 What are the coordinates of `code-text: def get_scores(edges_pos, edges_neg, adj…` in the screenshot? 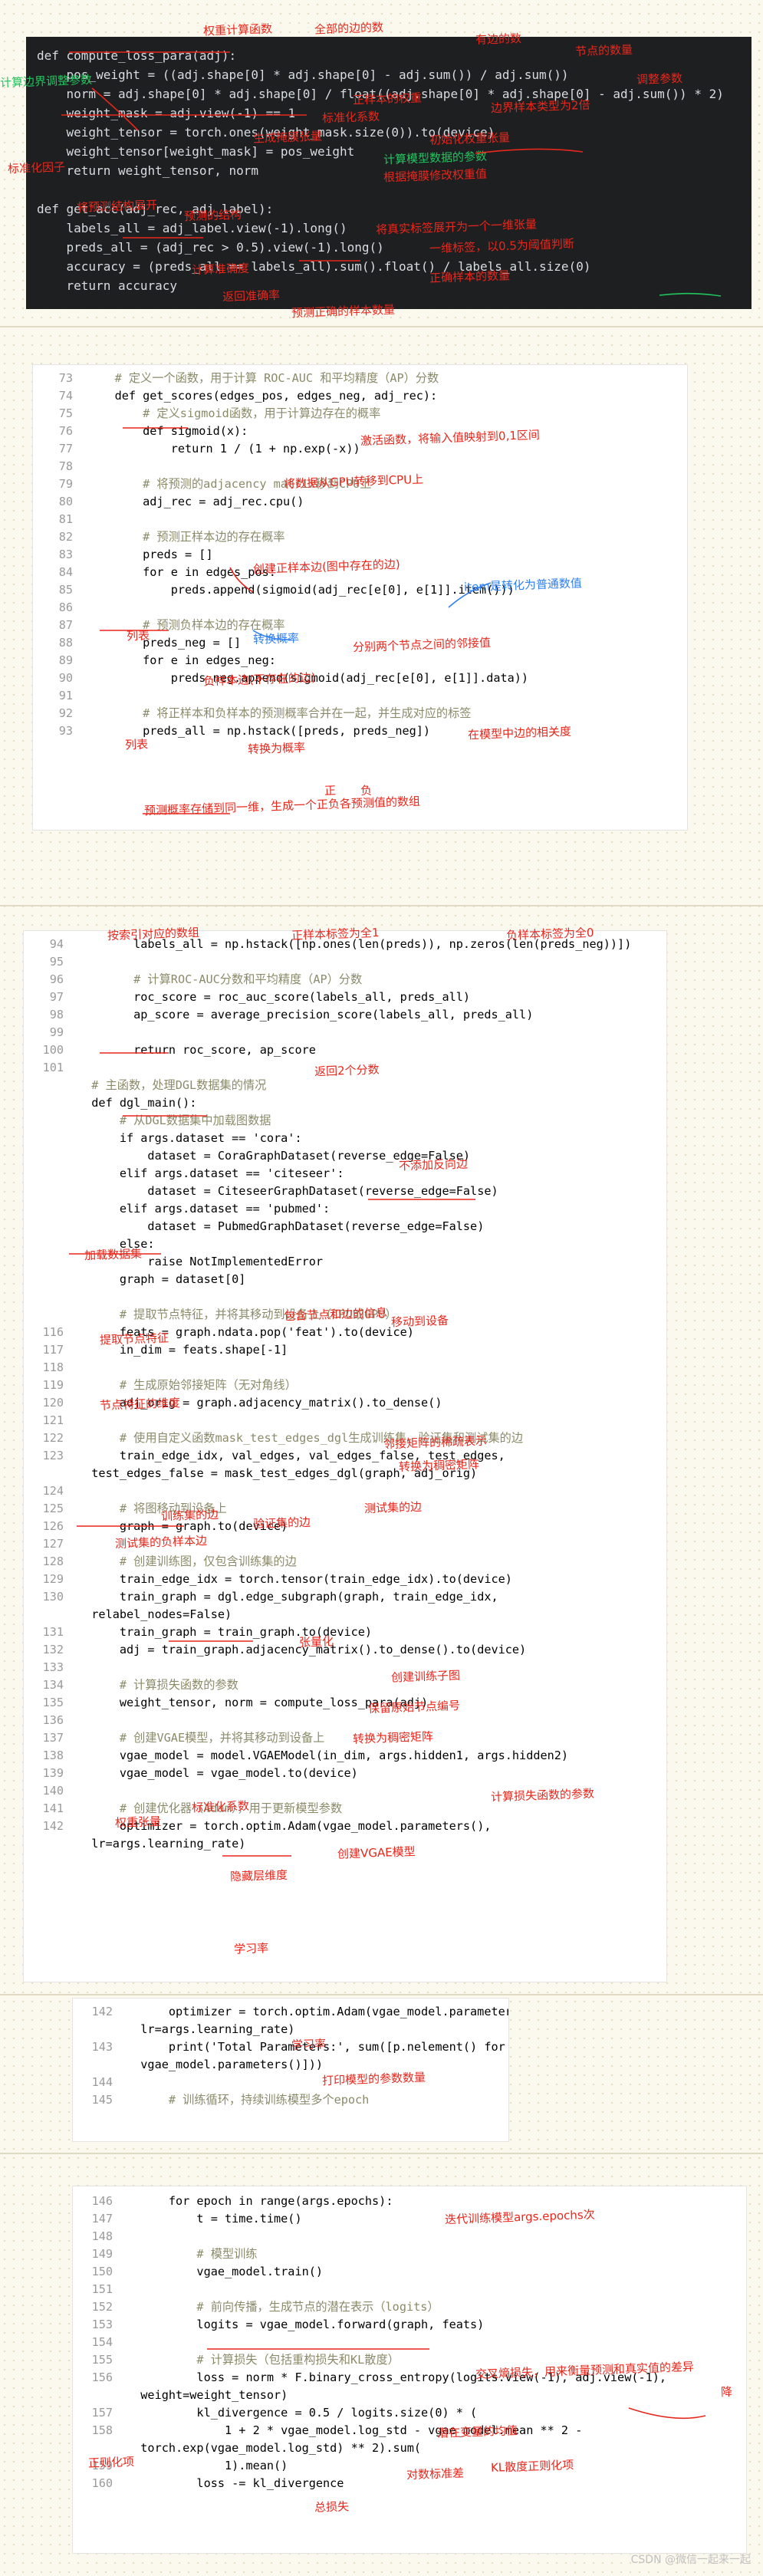 It's located at (262, 396).